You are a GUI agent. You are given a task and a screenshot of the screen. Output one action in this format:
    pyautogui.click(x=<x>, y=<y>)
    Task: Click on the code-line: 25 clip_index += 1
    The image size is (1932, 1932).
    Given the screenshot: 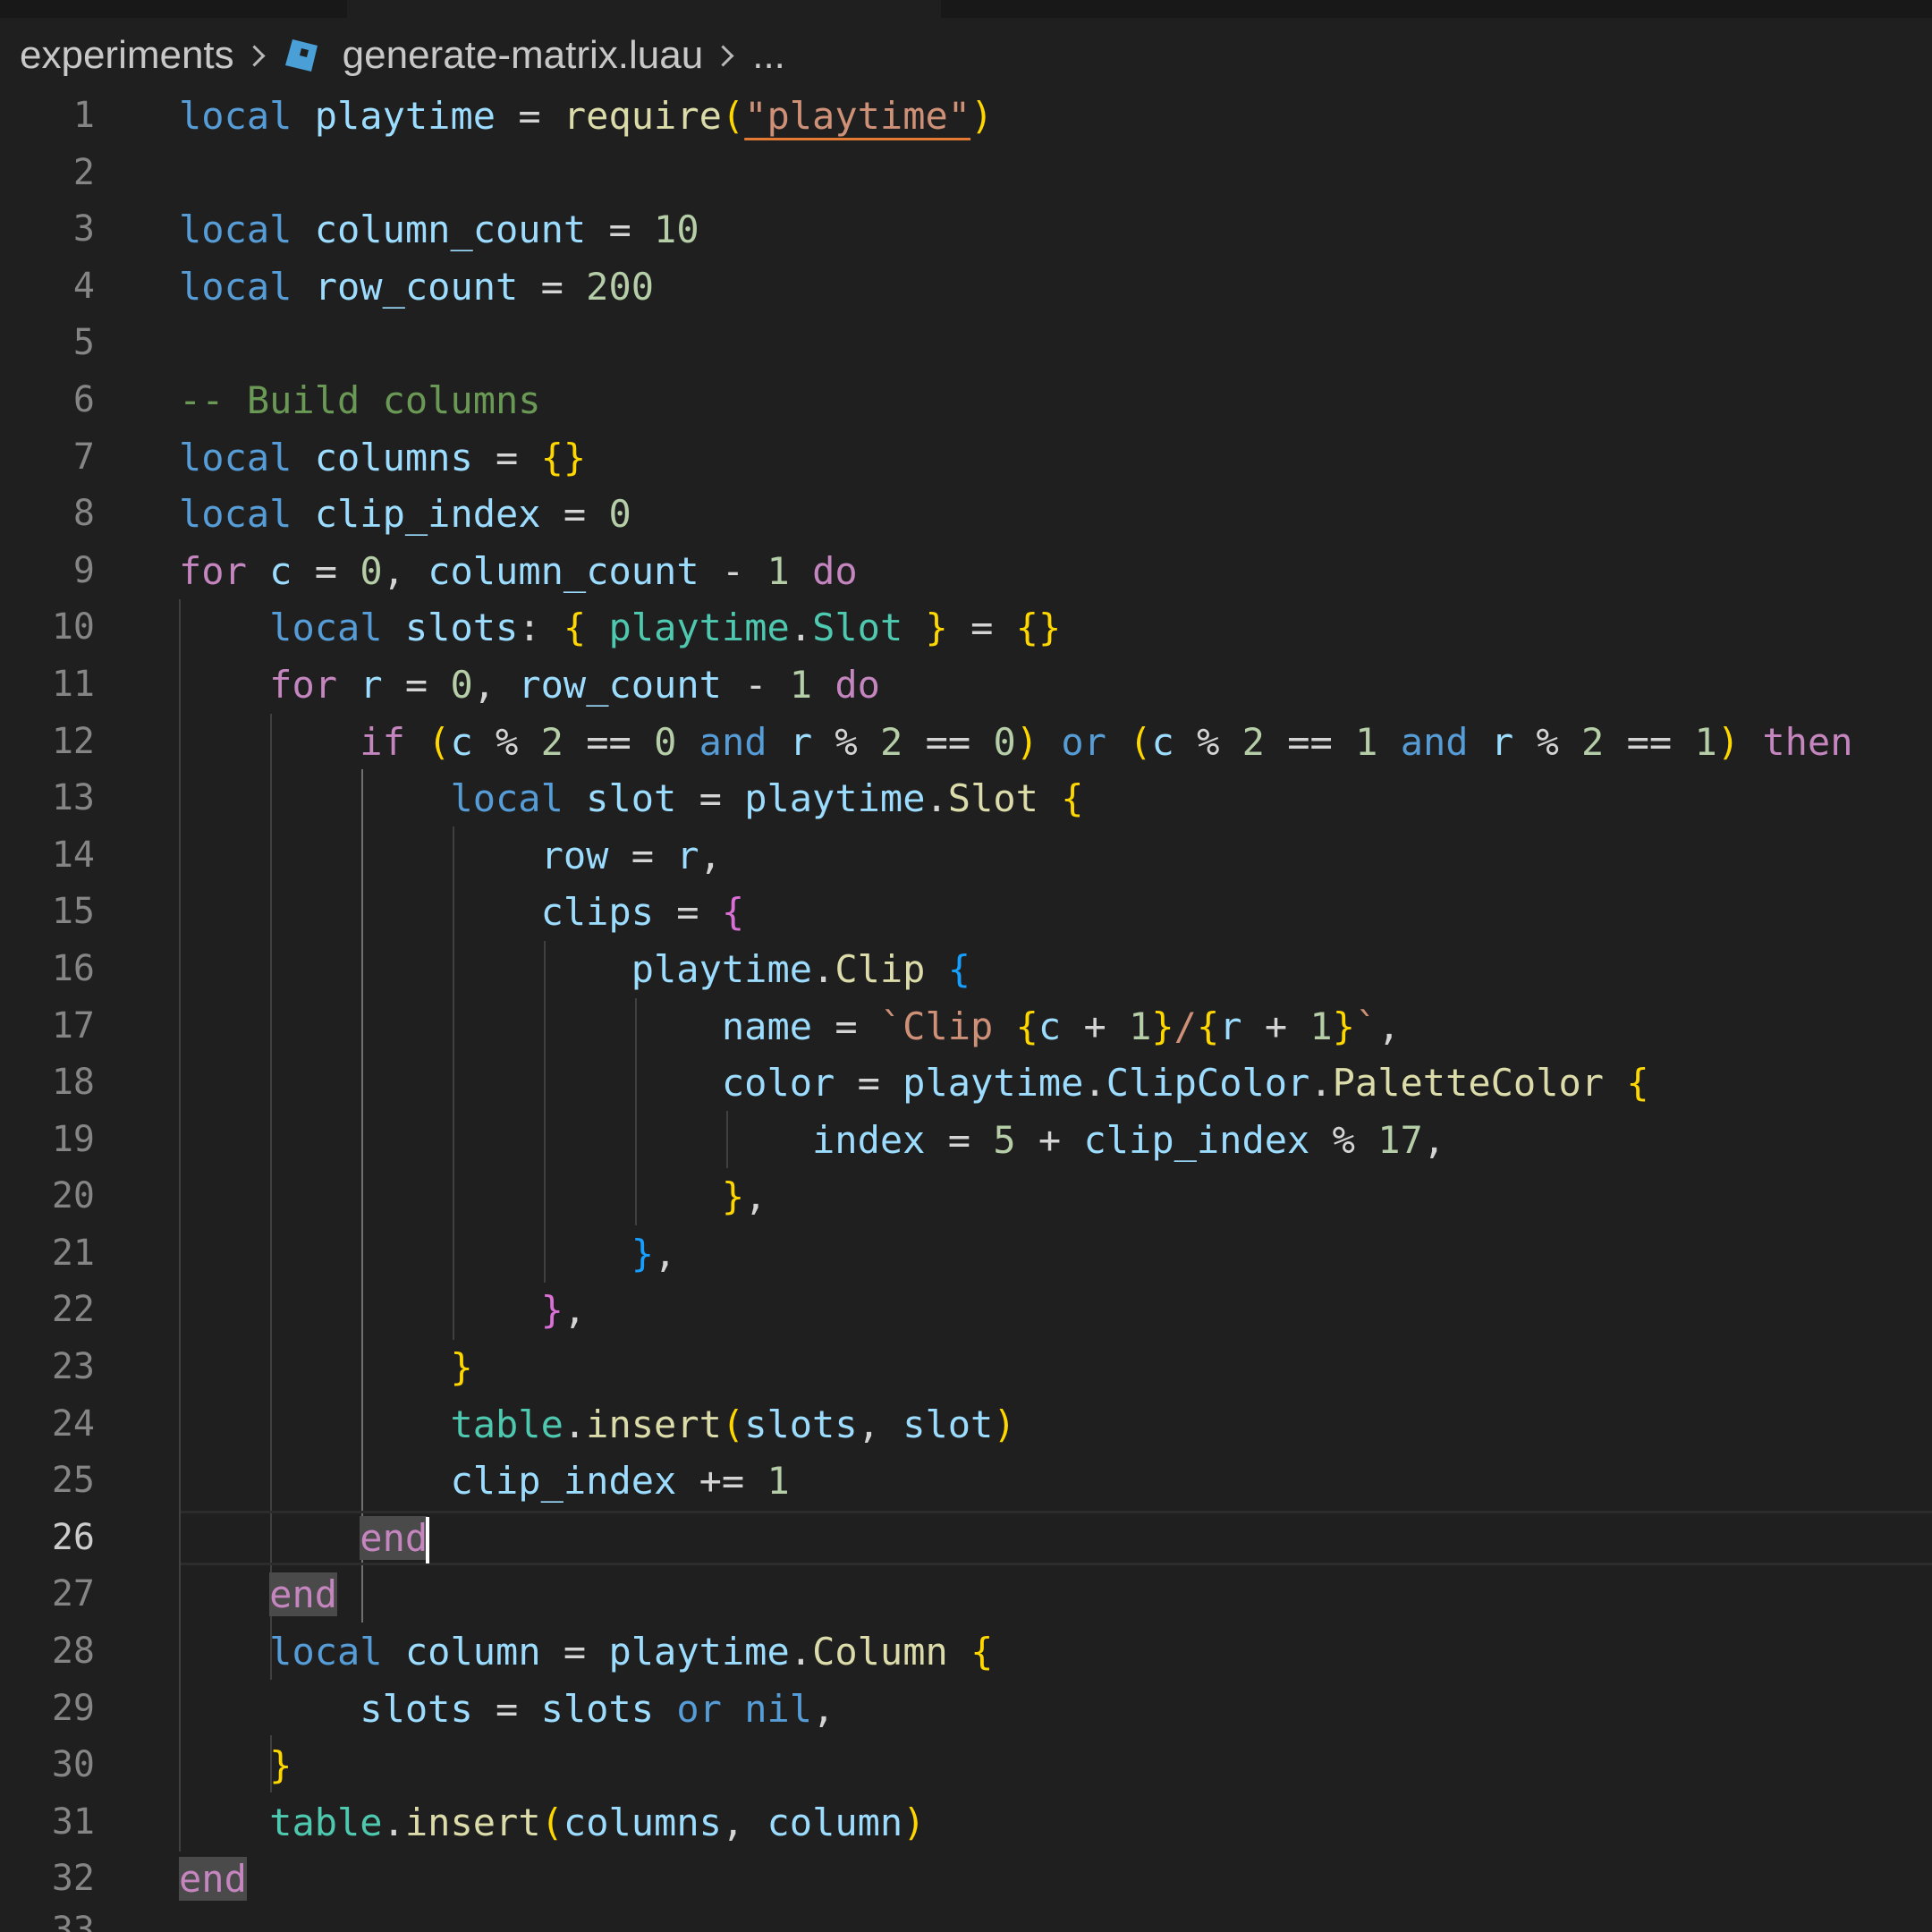 What is the action you would take?
    pyautogui.click(x=966, y=1481)
    